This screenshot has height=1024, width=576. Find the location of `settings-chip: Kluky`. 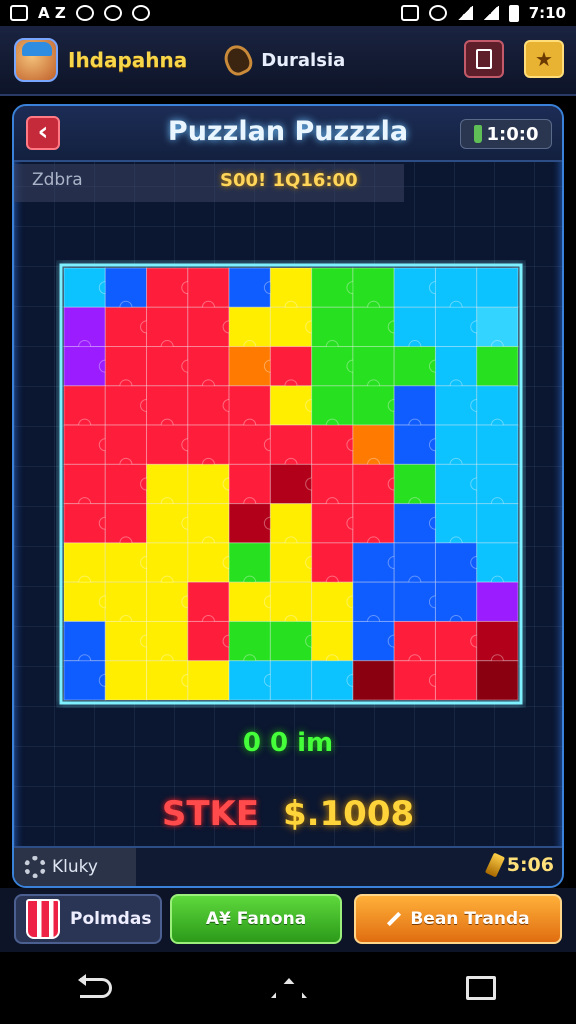

settings-chip: Kluky is located at coordinates (75, 867).